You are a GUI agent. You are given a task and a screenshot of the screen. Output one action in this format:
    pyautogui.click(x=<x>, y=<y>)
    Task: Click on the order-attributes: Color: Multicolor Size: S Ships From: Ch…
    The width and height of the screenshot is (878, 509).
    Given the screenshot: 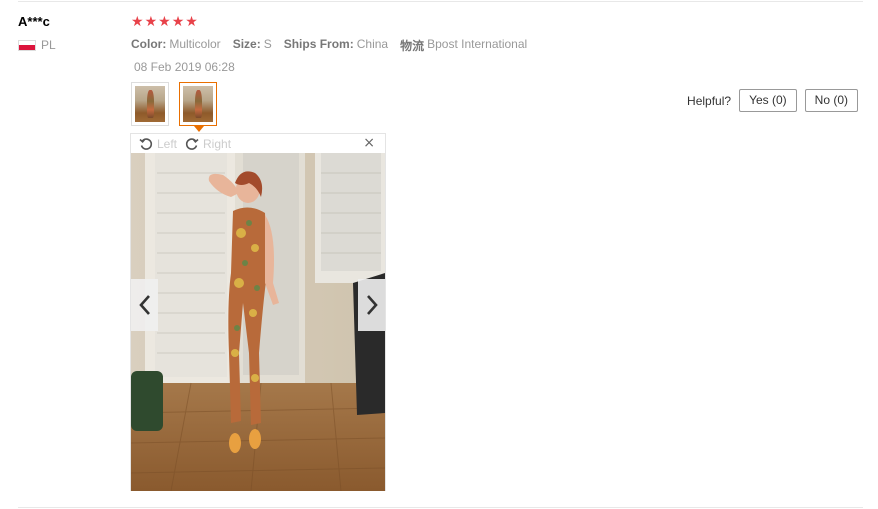 What is the action you would take?
    pyautogui.click(x=329, y=45)
    